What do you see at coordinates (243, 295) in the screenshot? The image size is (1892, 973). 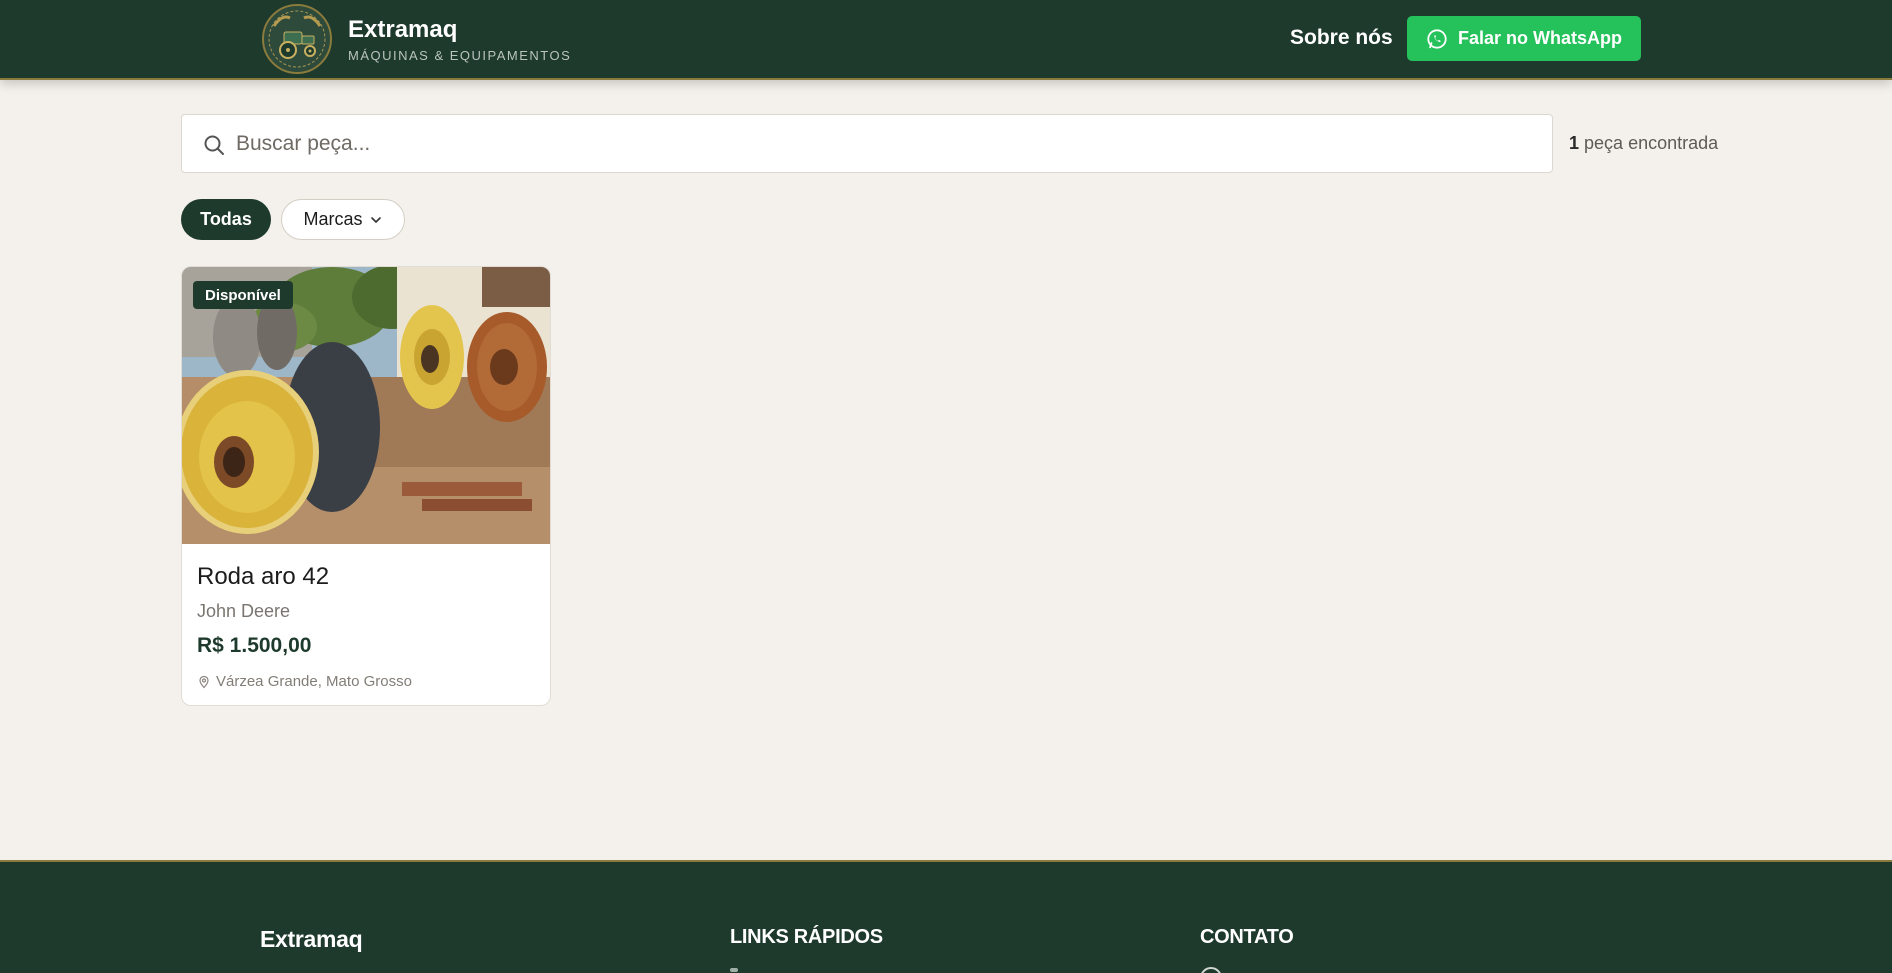 I see `availability-badge: Disponível` at bounding box center [243, 295].